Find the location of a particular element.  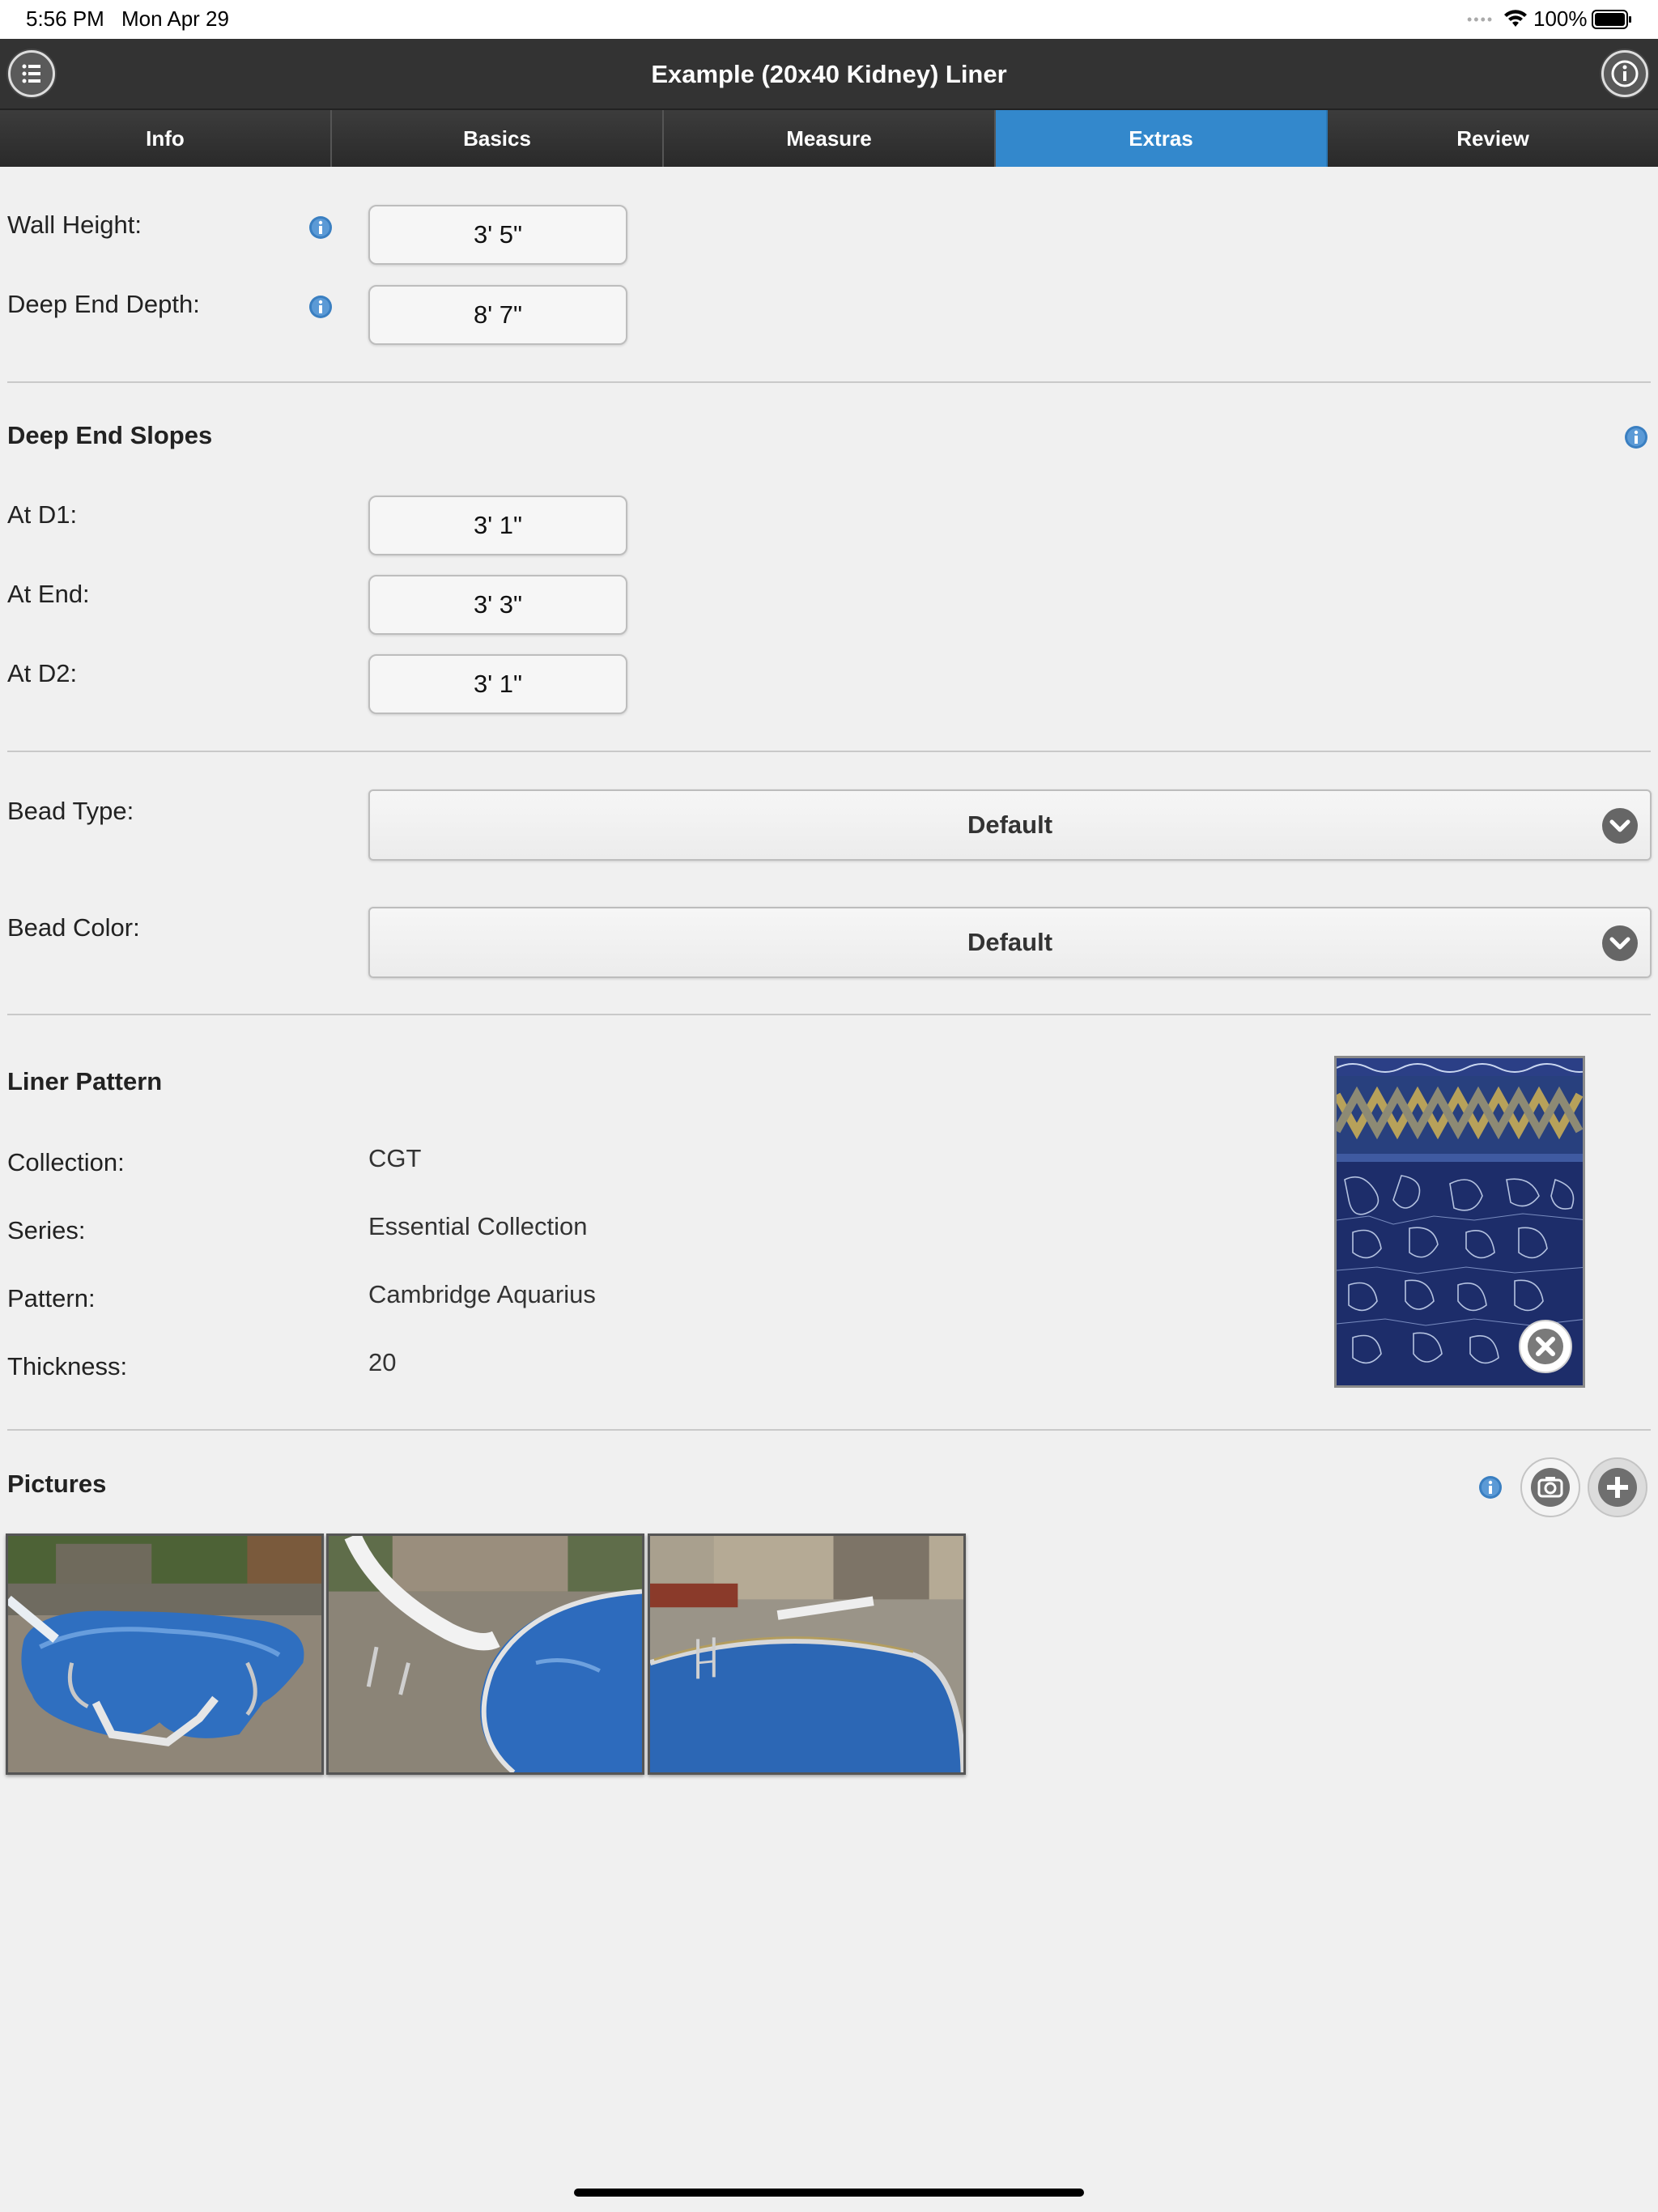

signal-dots-icon: •••• is located at coordinates (1480, 19).